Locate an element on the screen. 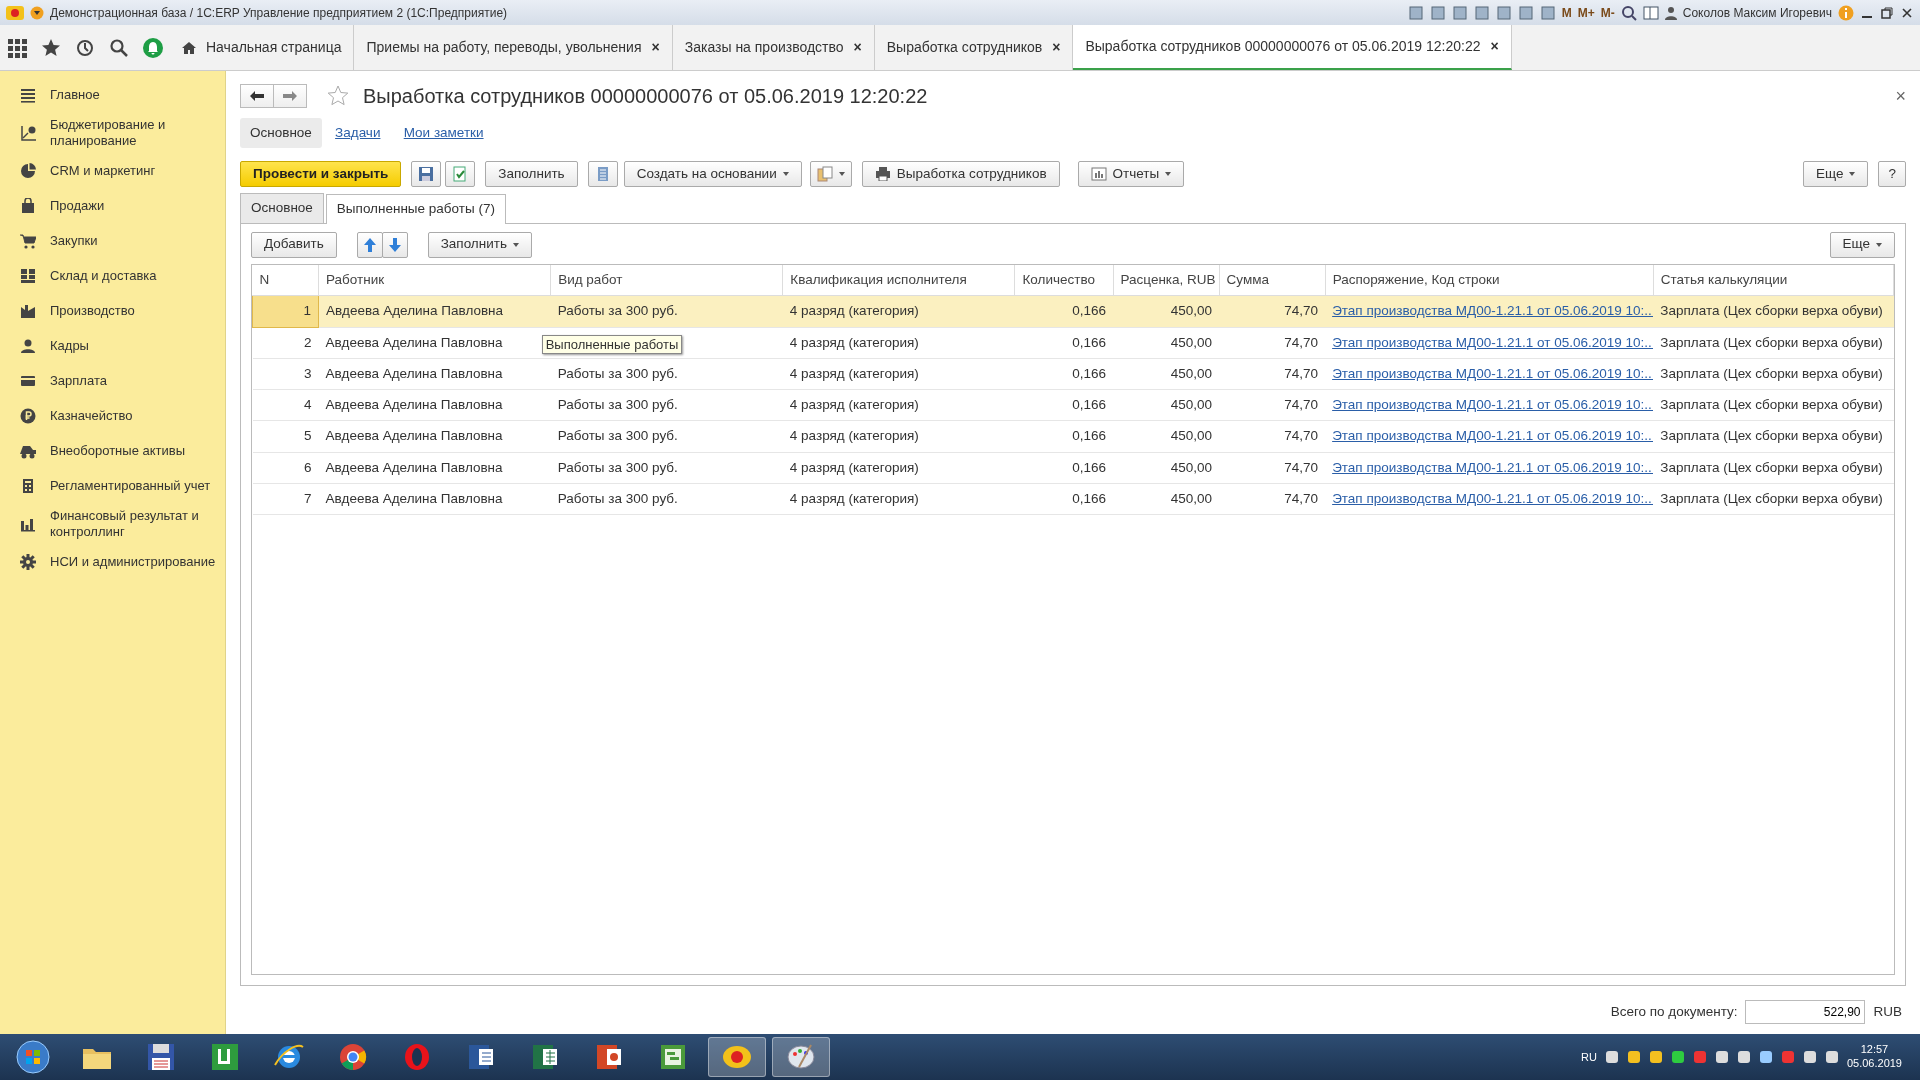 The height and width of the screenshot is (1080, 1920). memory-button: M+ is located at coordinates (1586, 12).